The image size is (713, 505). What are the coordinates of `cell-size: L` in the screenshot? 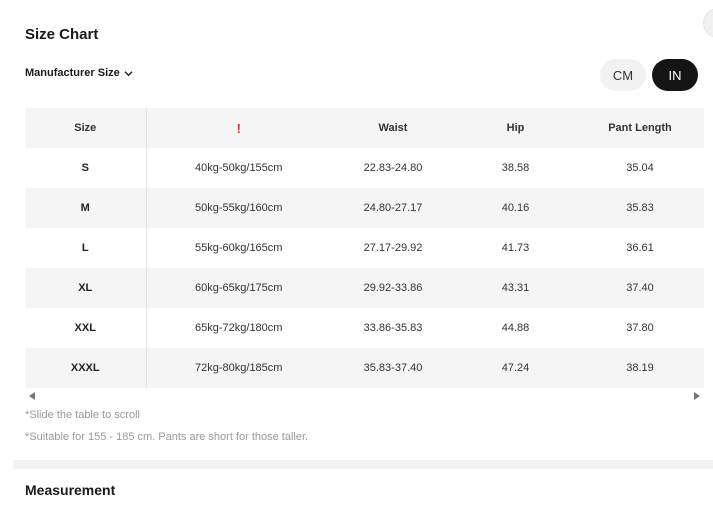 It's located at (86, 248).